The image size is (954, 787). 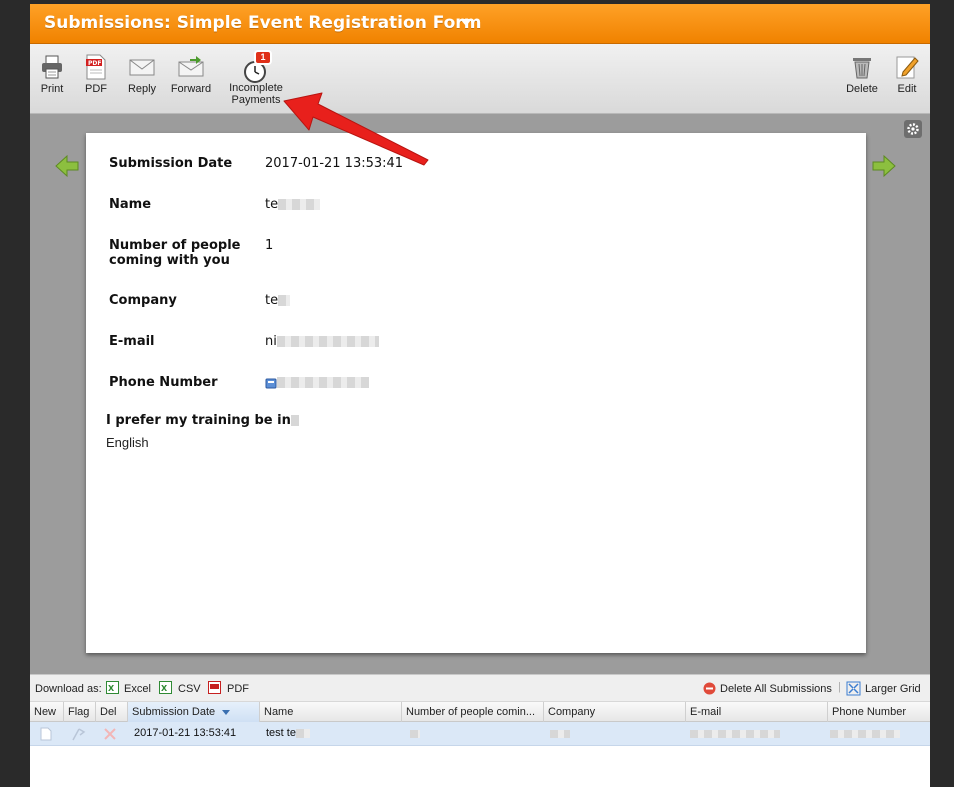 I want to click on column-header-new: New, so click(x=47, y=712).